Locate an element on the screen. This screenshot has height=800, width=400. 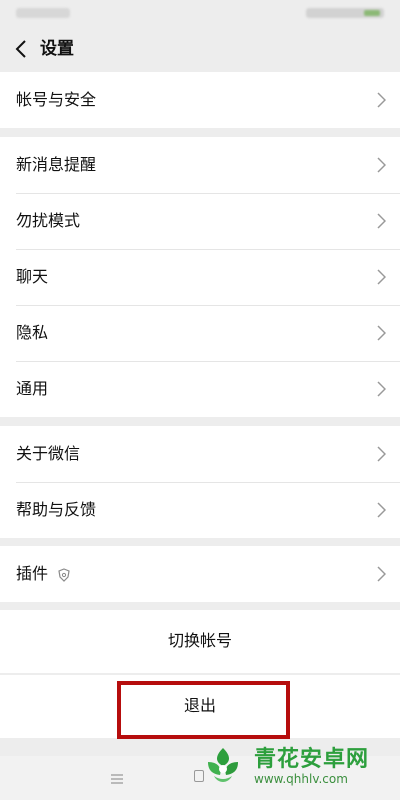
settings-item-help-feedback: 帮助与反馈 is located at coordinates (200, 510).